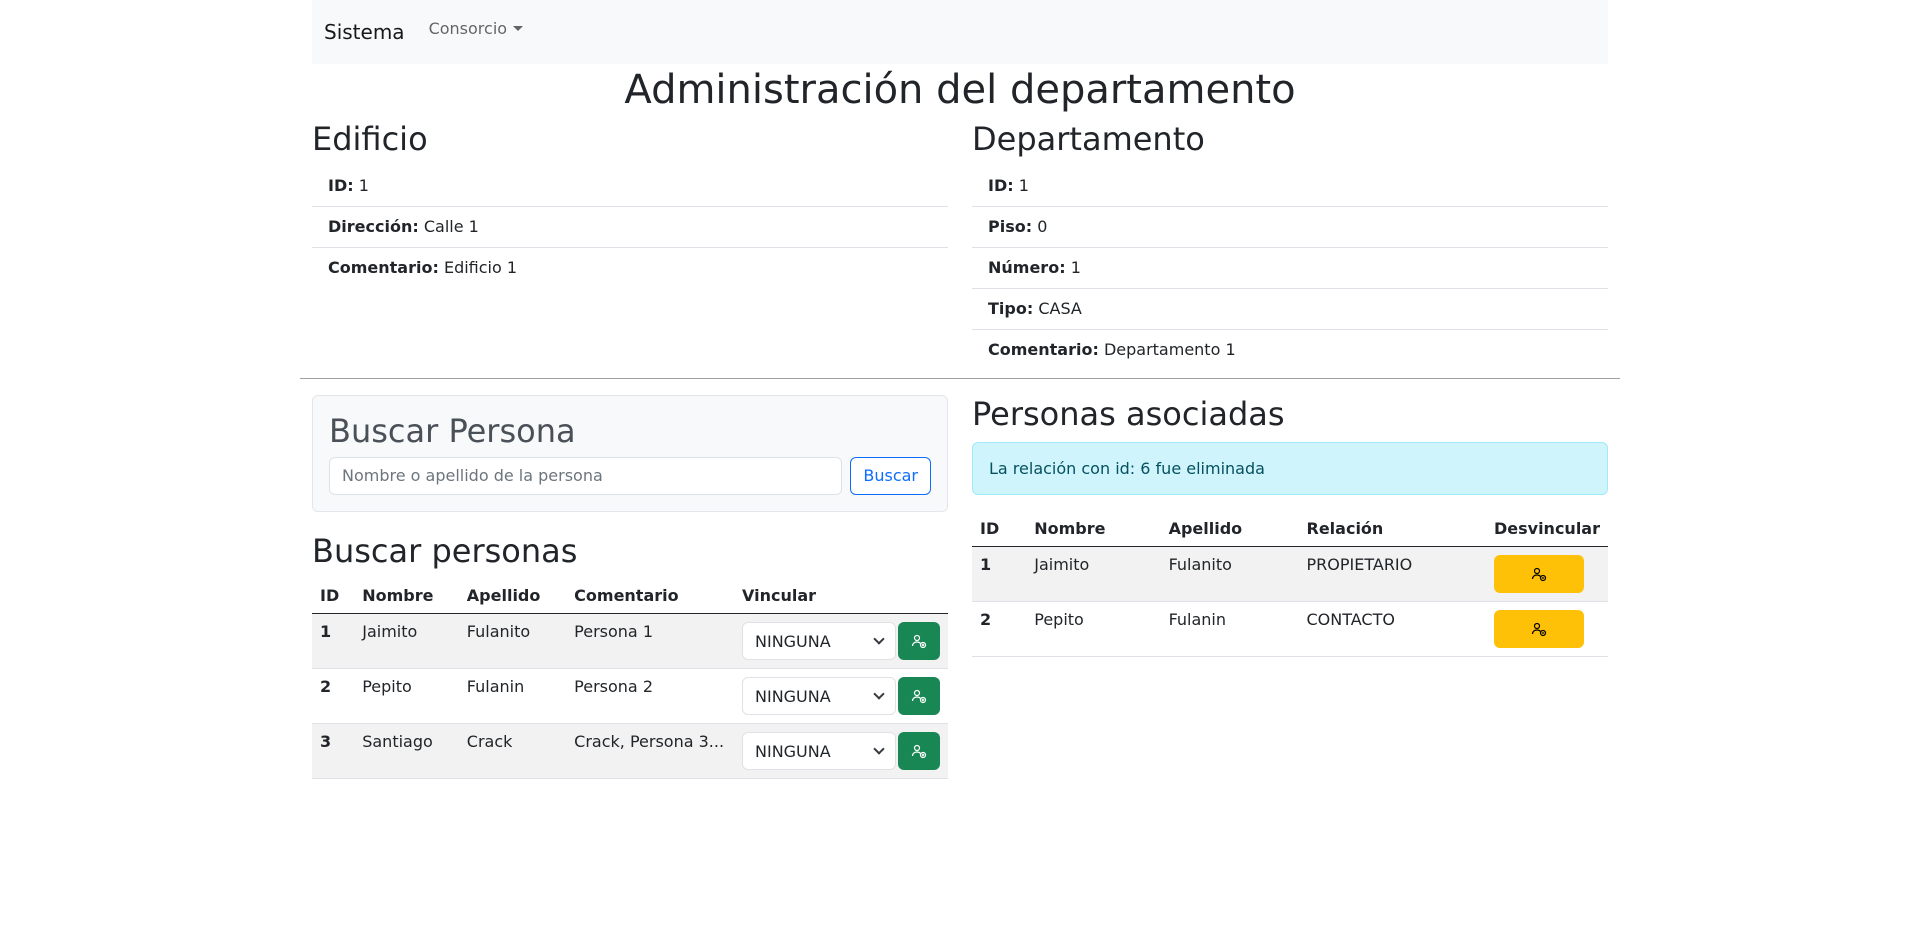  Describe the element at coordinates (406, 596) in the screenshot. I see `col-header-nombre: Nombre` at that location.